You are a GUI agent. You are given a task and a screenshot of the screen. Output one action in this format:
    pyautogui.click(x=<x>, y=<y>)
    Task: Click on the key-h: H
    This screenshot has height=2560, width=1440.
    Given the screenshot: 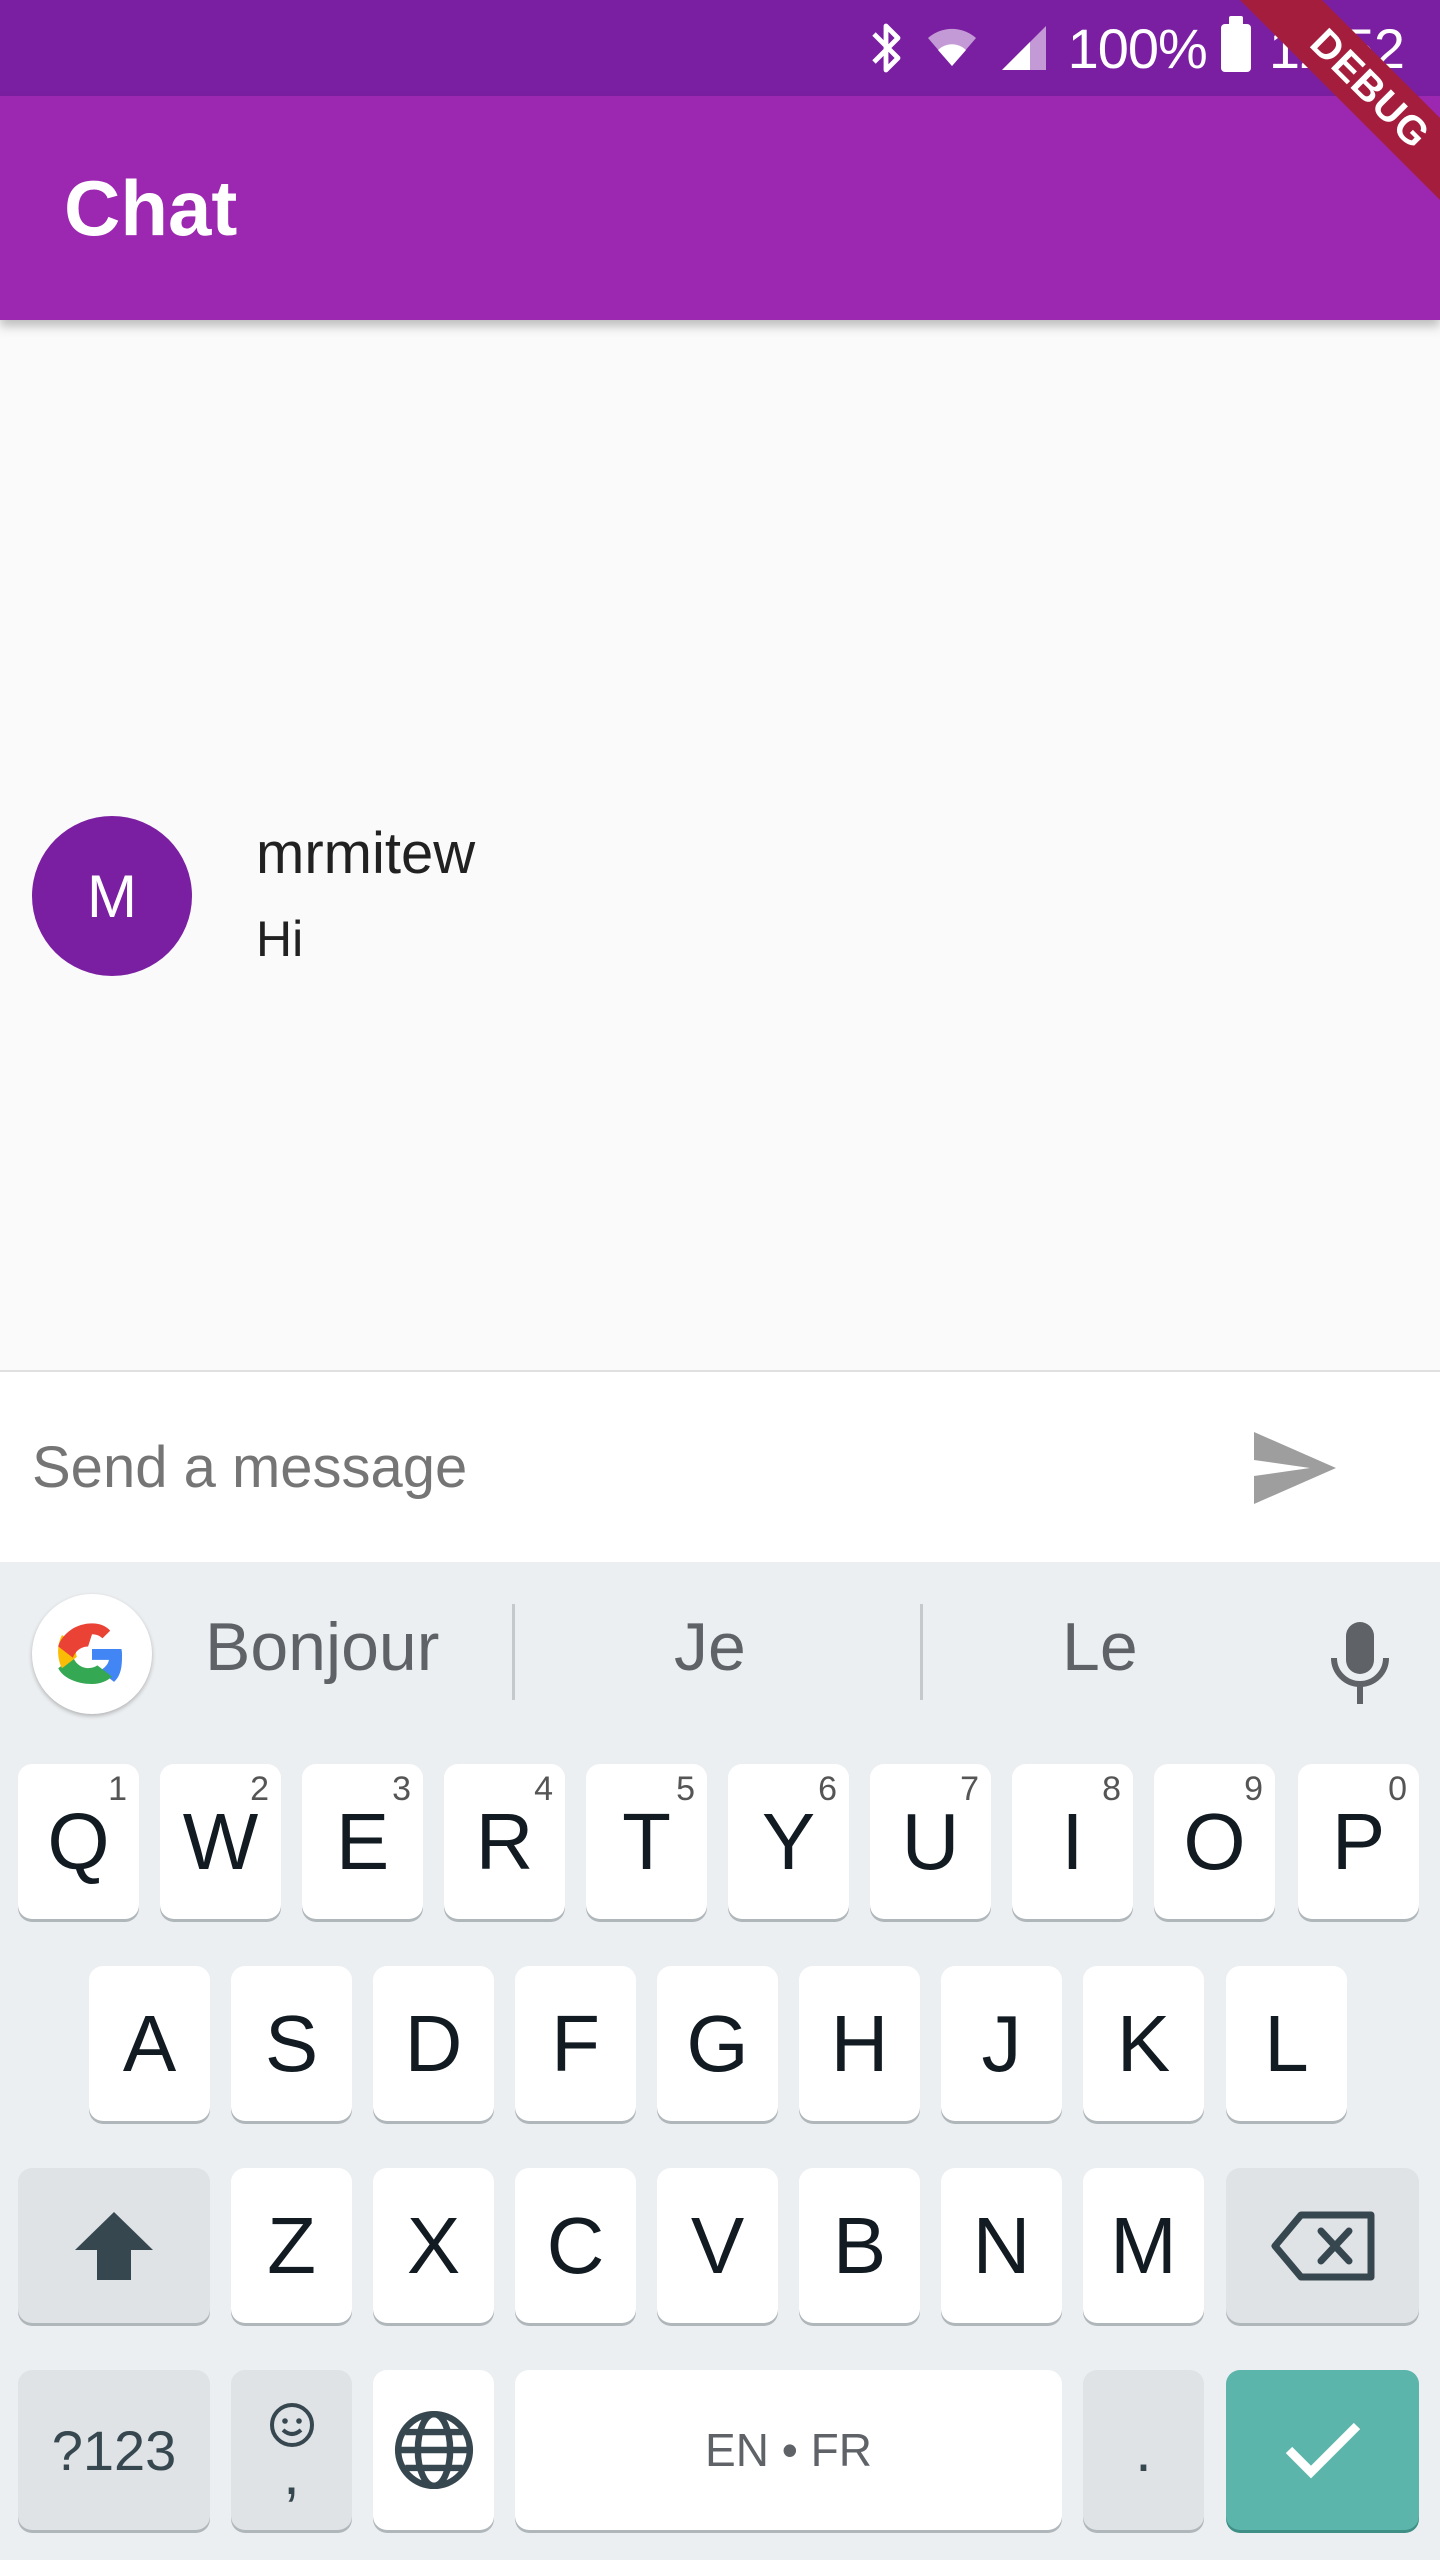 What is the action you would take?
    pyautogui.click(x=859, y=2043)
    